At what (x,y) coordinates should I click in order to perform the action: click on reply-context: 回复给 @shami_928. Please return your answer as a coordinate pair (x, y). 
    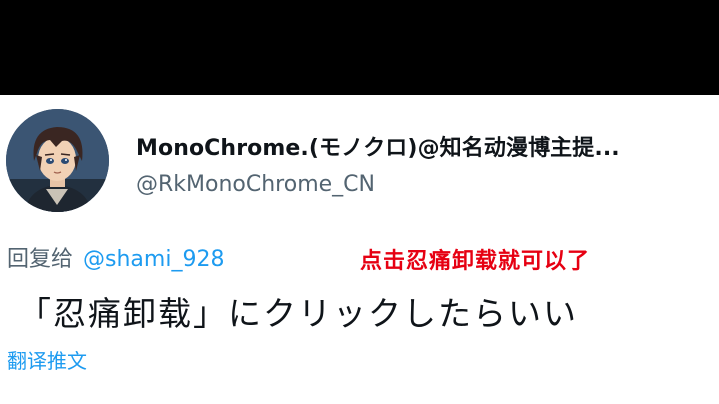
    Looking at the image, I should click on (115, 257).